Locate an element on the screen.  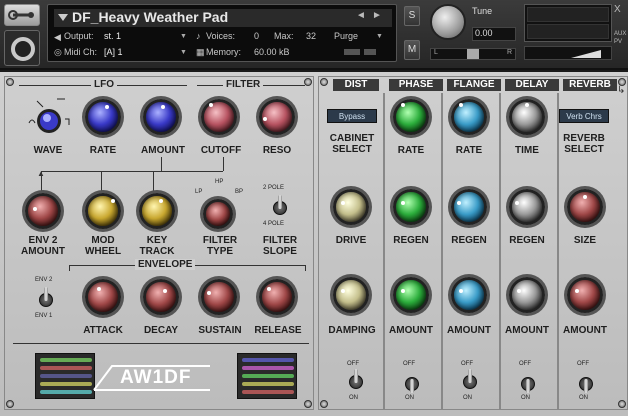
drive-knob is located at coordinates (351, 207).